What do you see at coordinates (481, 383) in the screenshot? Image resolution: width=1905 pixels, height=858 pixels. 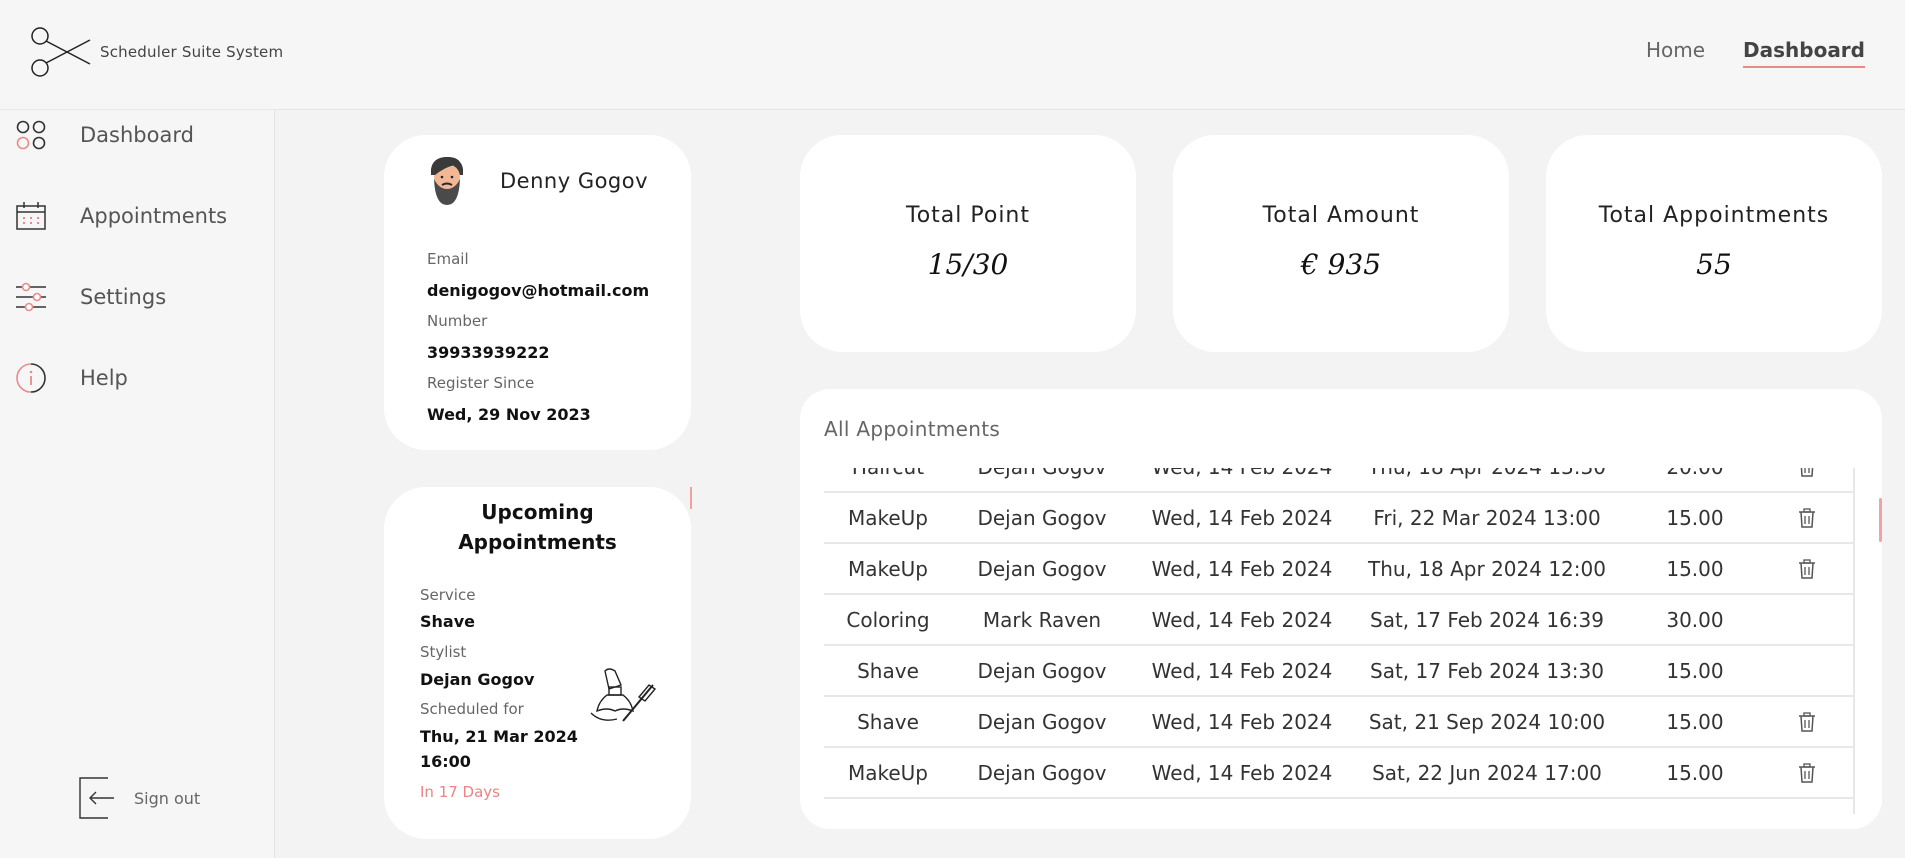 I see `register-label: Register Since` at bounding box center [481, 383].